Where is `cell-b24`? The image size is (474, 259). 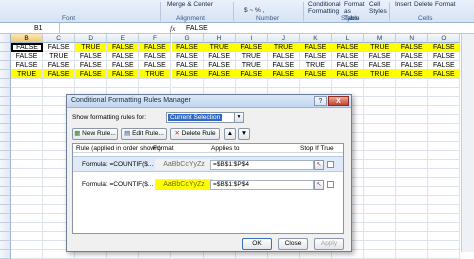
cell-b24 is located at coordinates (27, 254).